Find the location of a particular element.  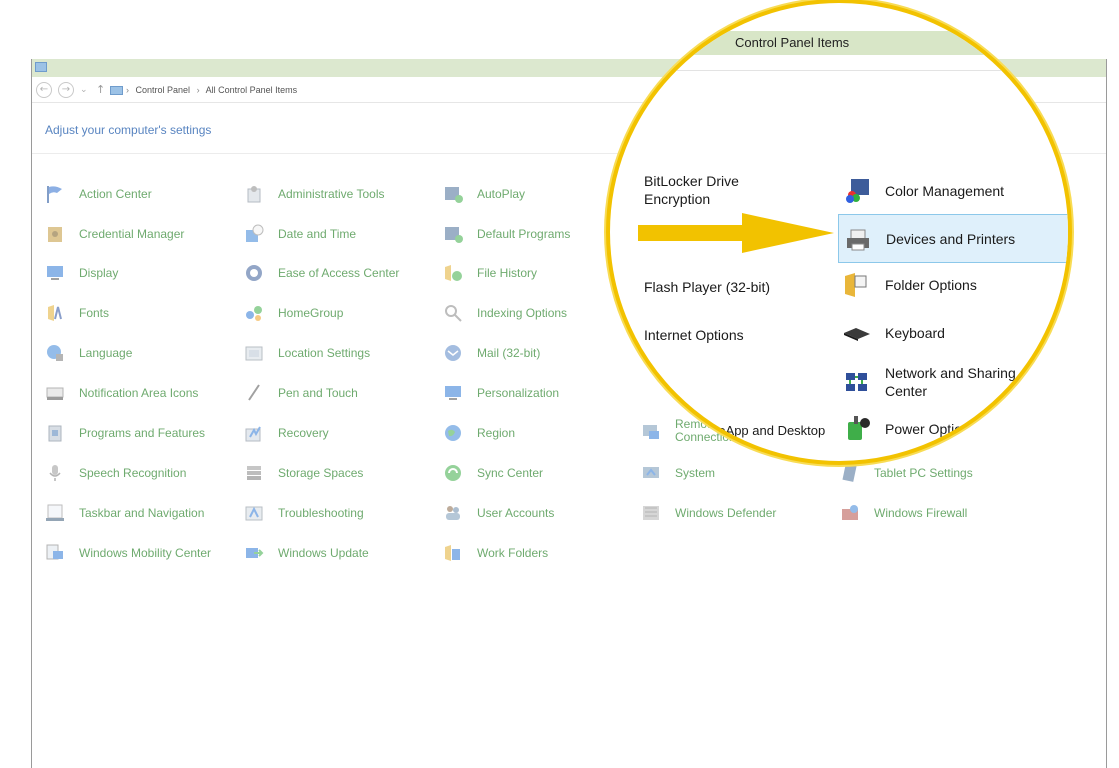

item-label: Internet Options is located at coordinates (694, 335).